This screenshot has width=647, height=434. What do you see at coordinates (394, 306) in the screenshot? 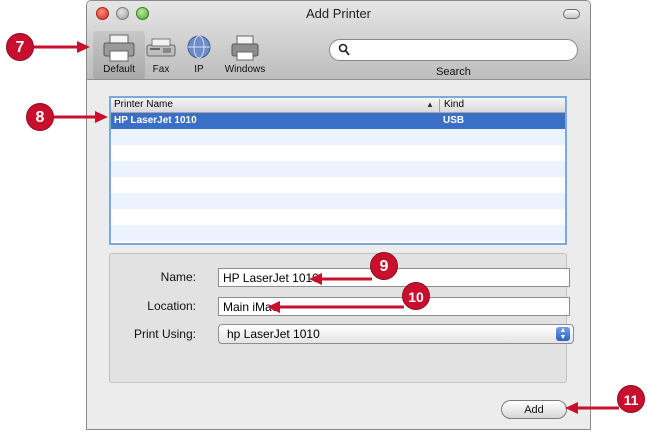
I see `location-field` at bounding box center [394, 306].